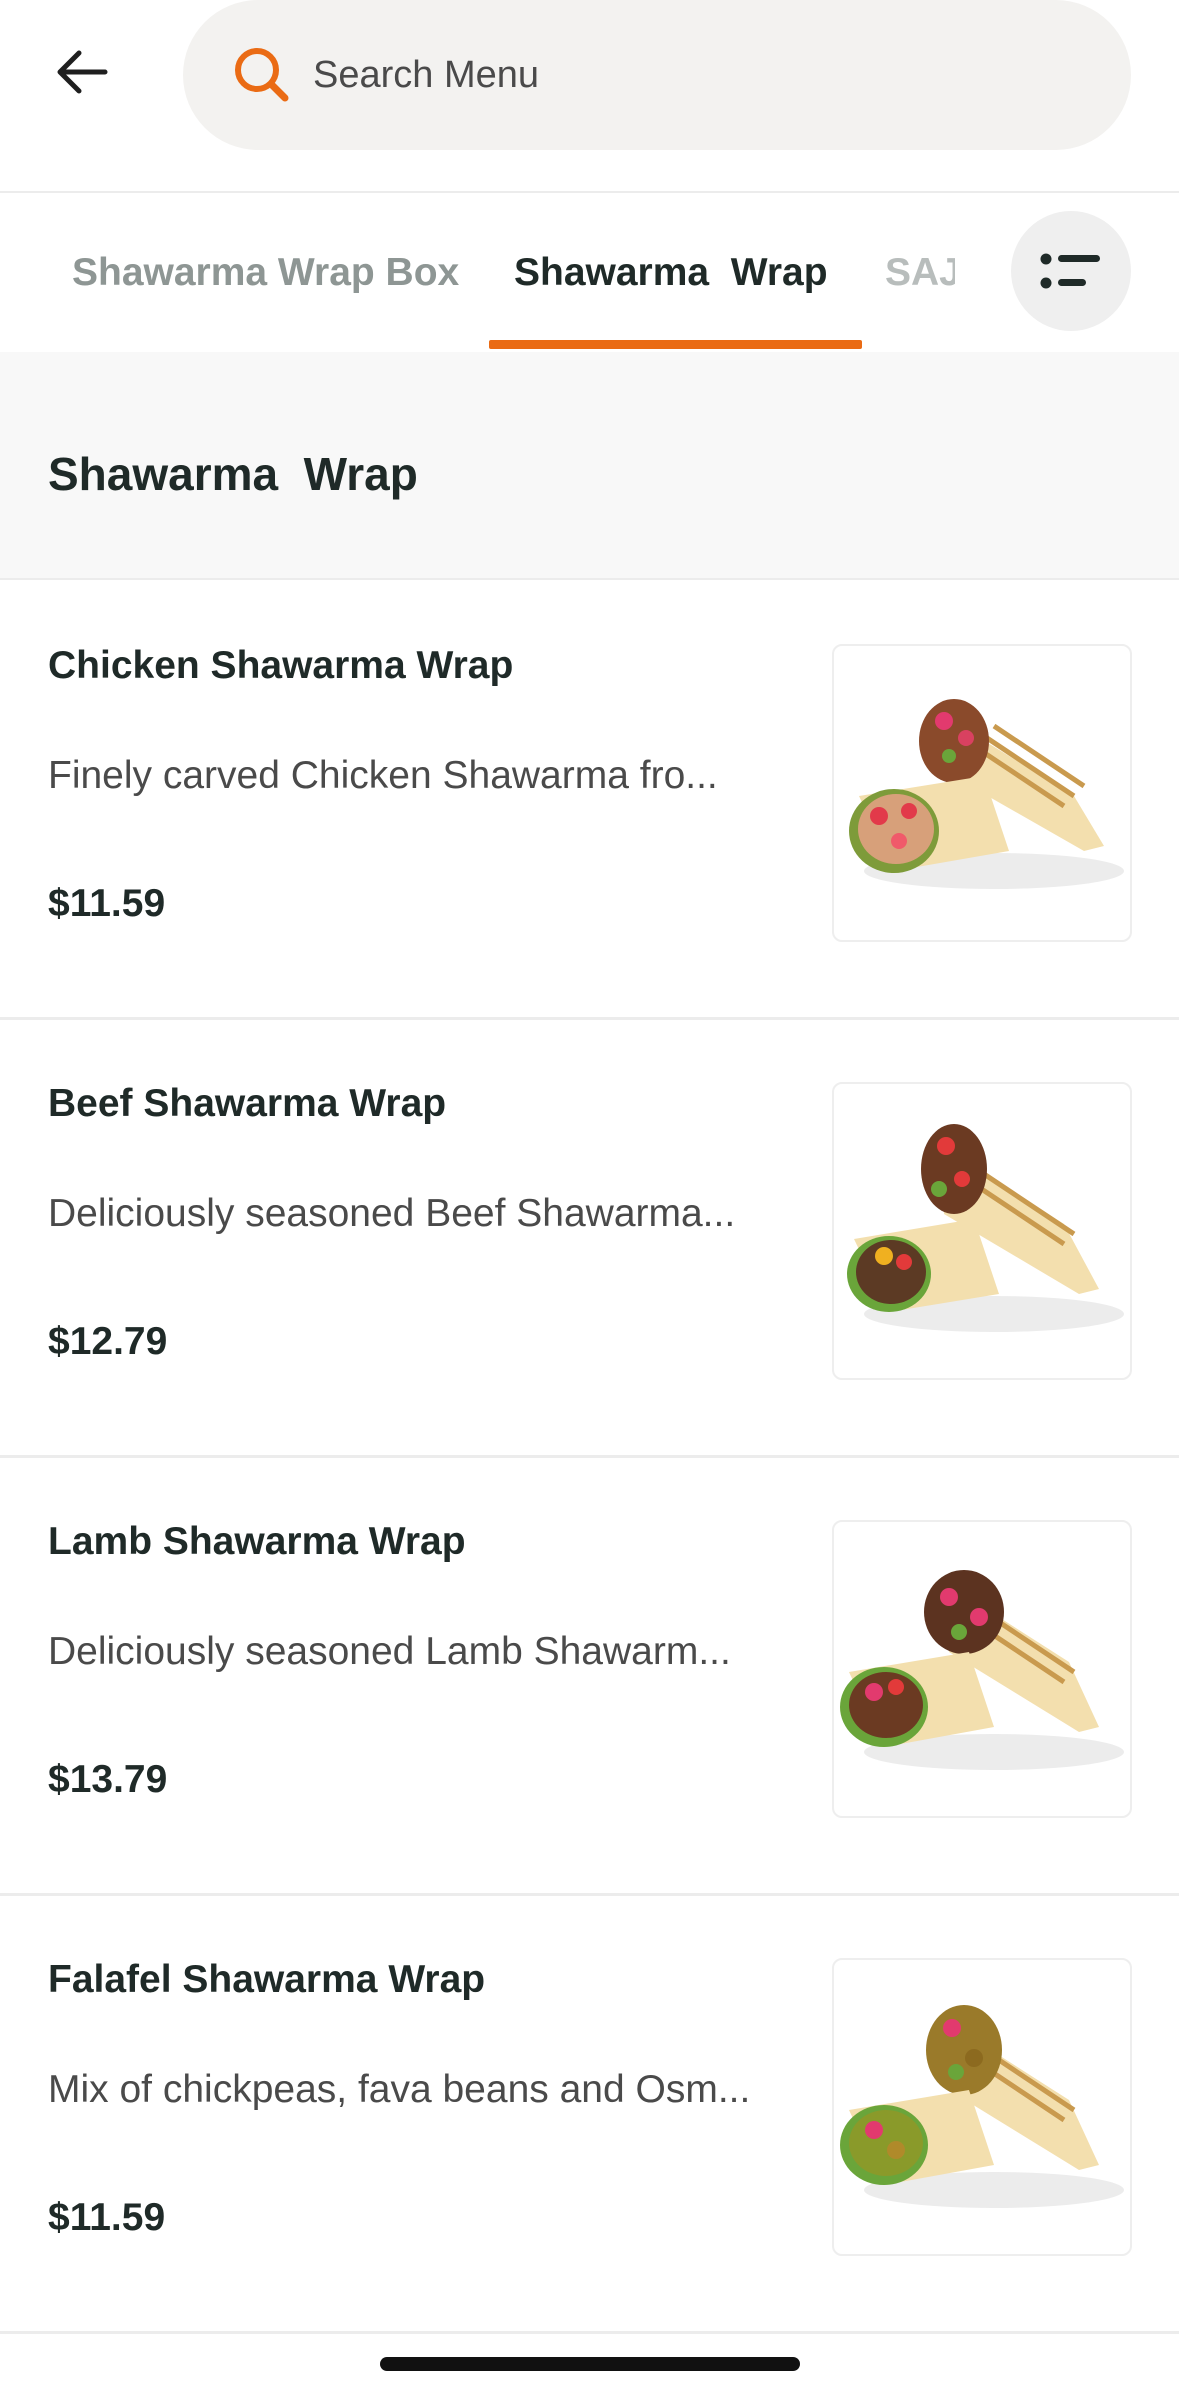  What do you see at coordinates (982, 2107) in the screenshot?
I see `falafel-shawarma-wrap-image` at bounding box center [982, 2107].